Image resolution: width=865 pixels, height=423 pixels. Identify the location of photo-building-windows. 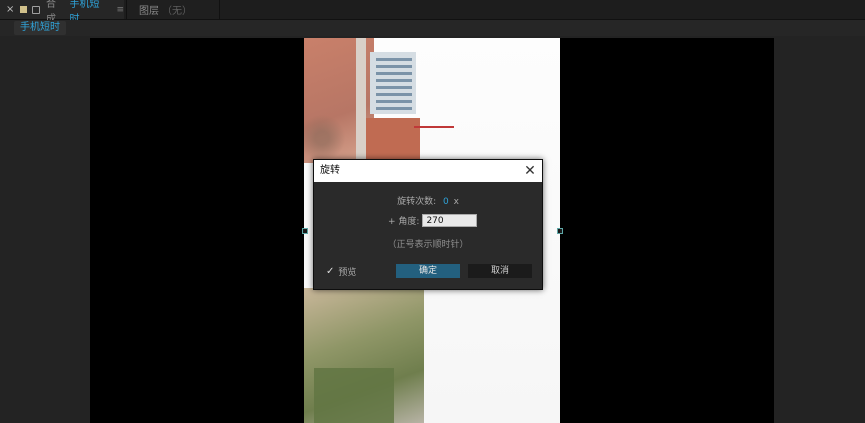
(394, 84).